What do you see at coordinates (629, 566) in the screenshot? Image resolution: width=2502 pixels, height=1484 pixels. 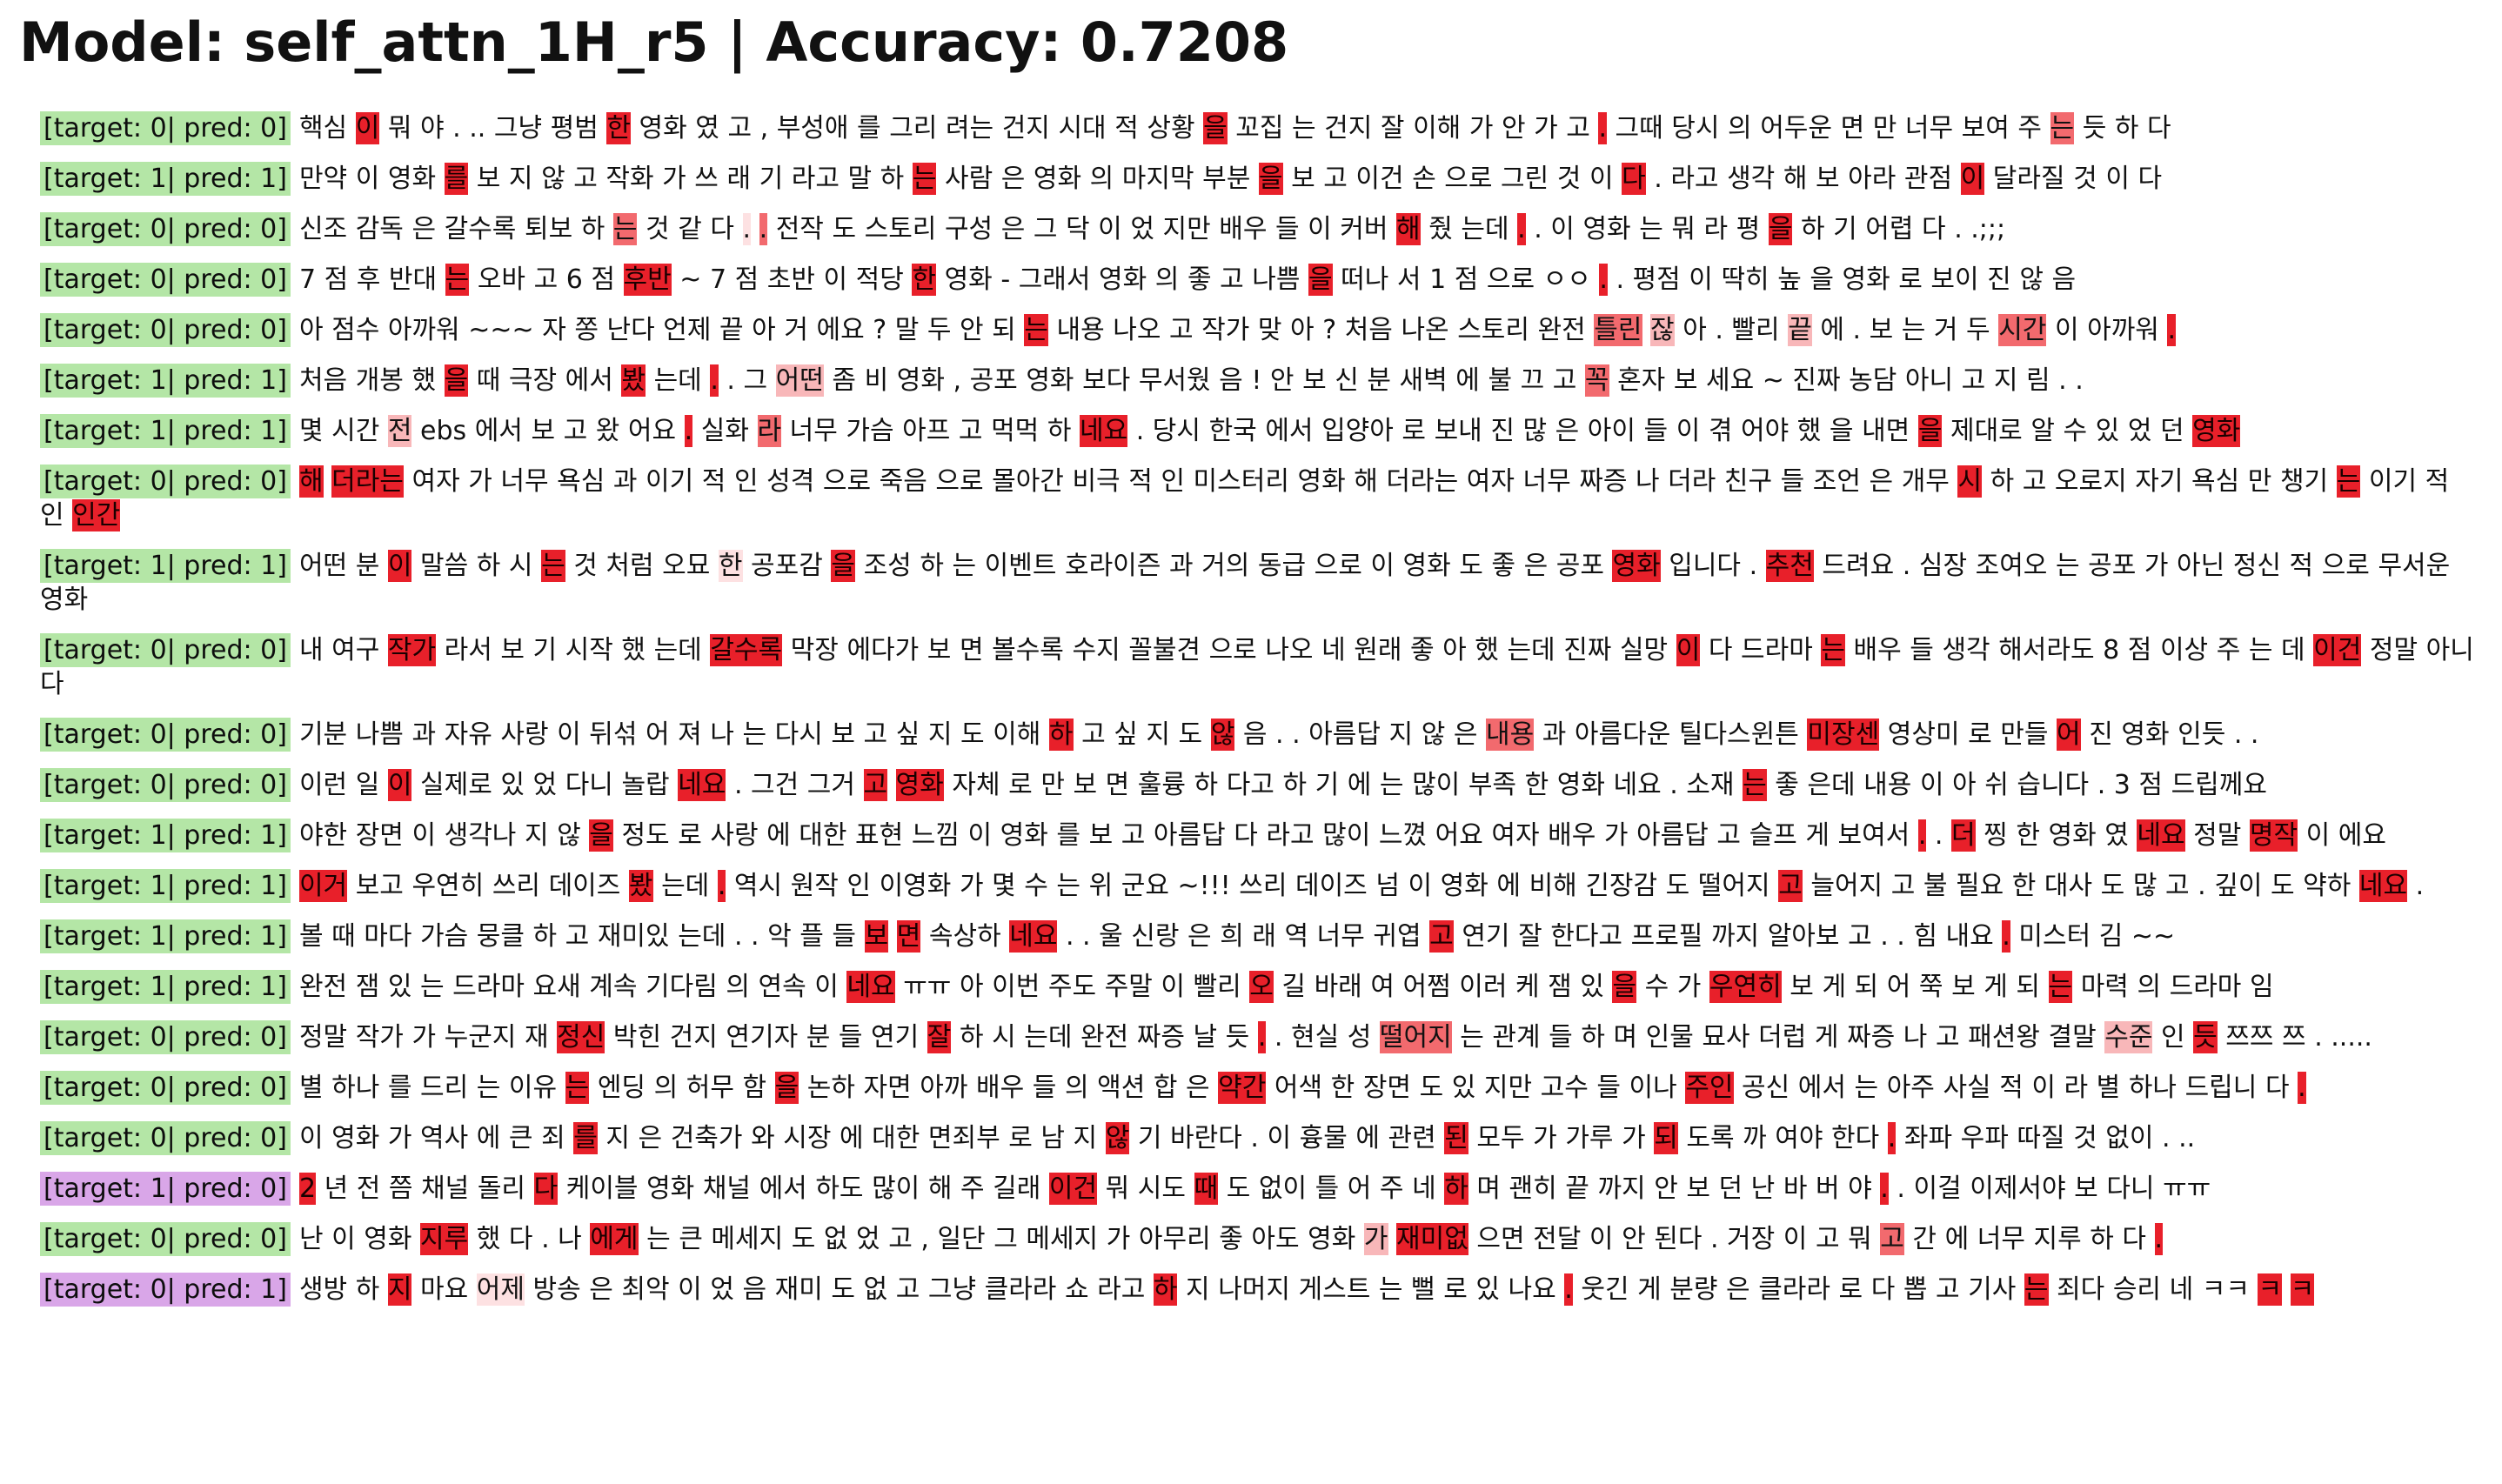 I see `token: 처럼` at bounding box center [629, 566].